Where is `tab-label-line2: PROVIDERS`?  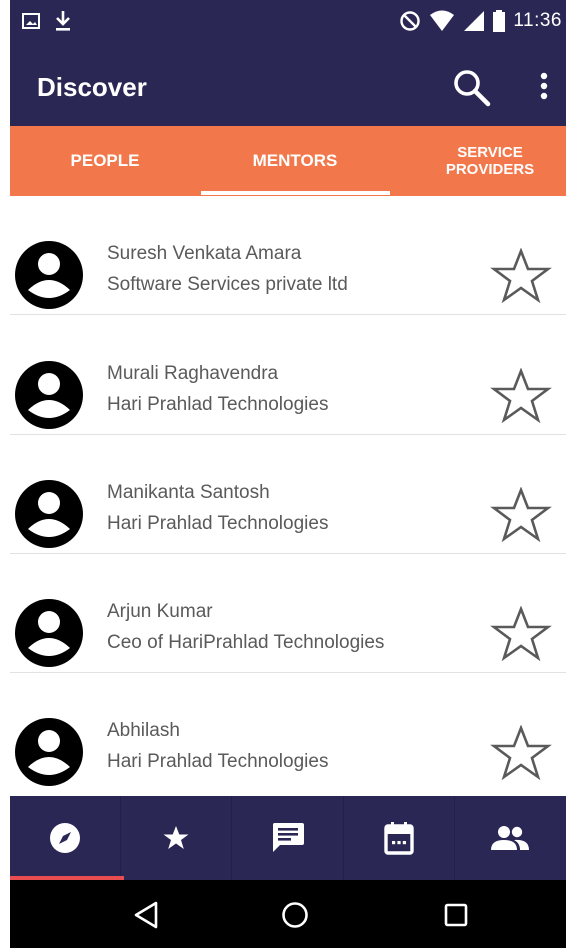 tab-label-line2: PROVIDERS is located at coordinates (490, 169).